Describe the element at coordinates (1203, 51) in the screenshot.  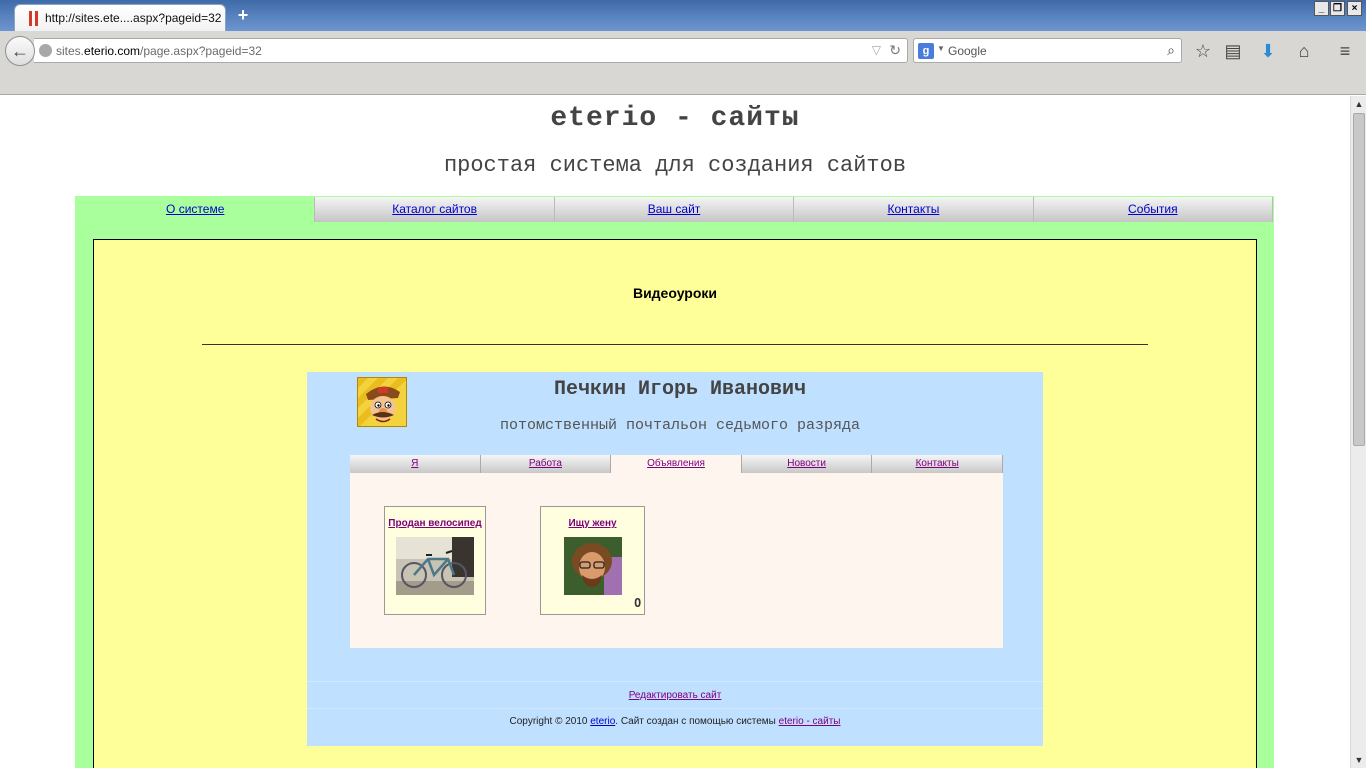
I see `bookmark-star-icon: ☆` at that location.